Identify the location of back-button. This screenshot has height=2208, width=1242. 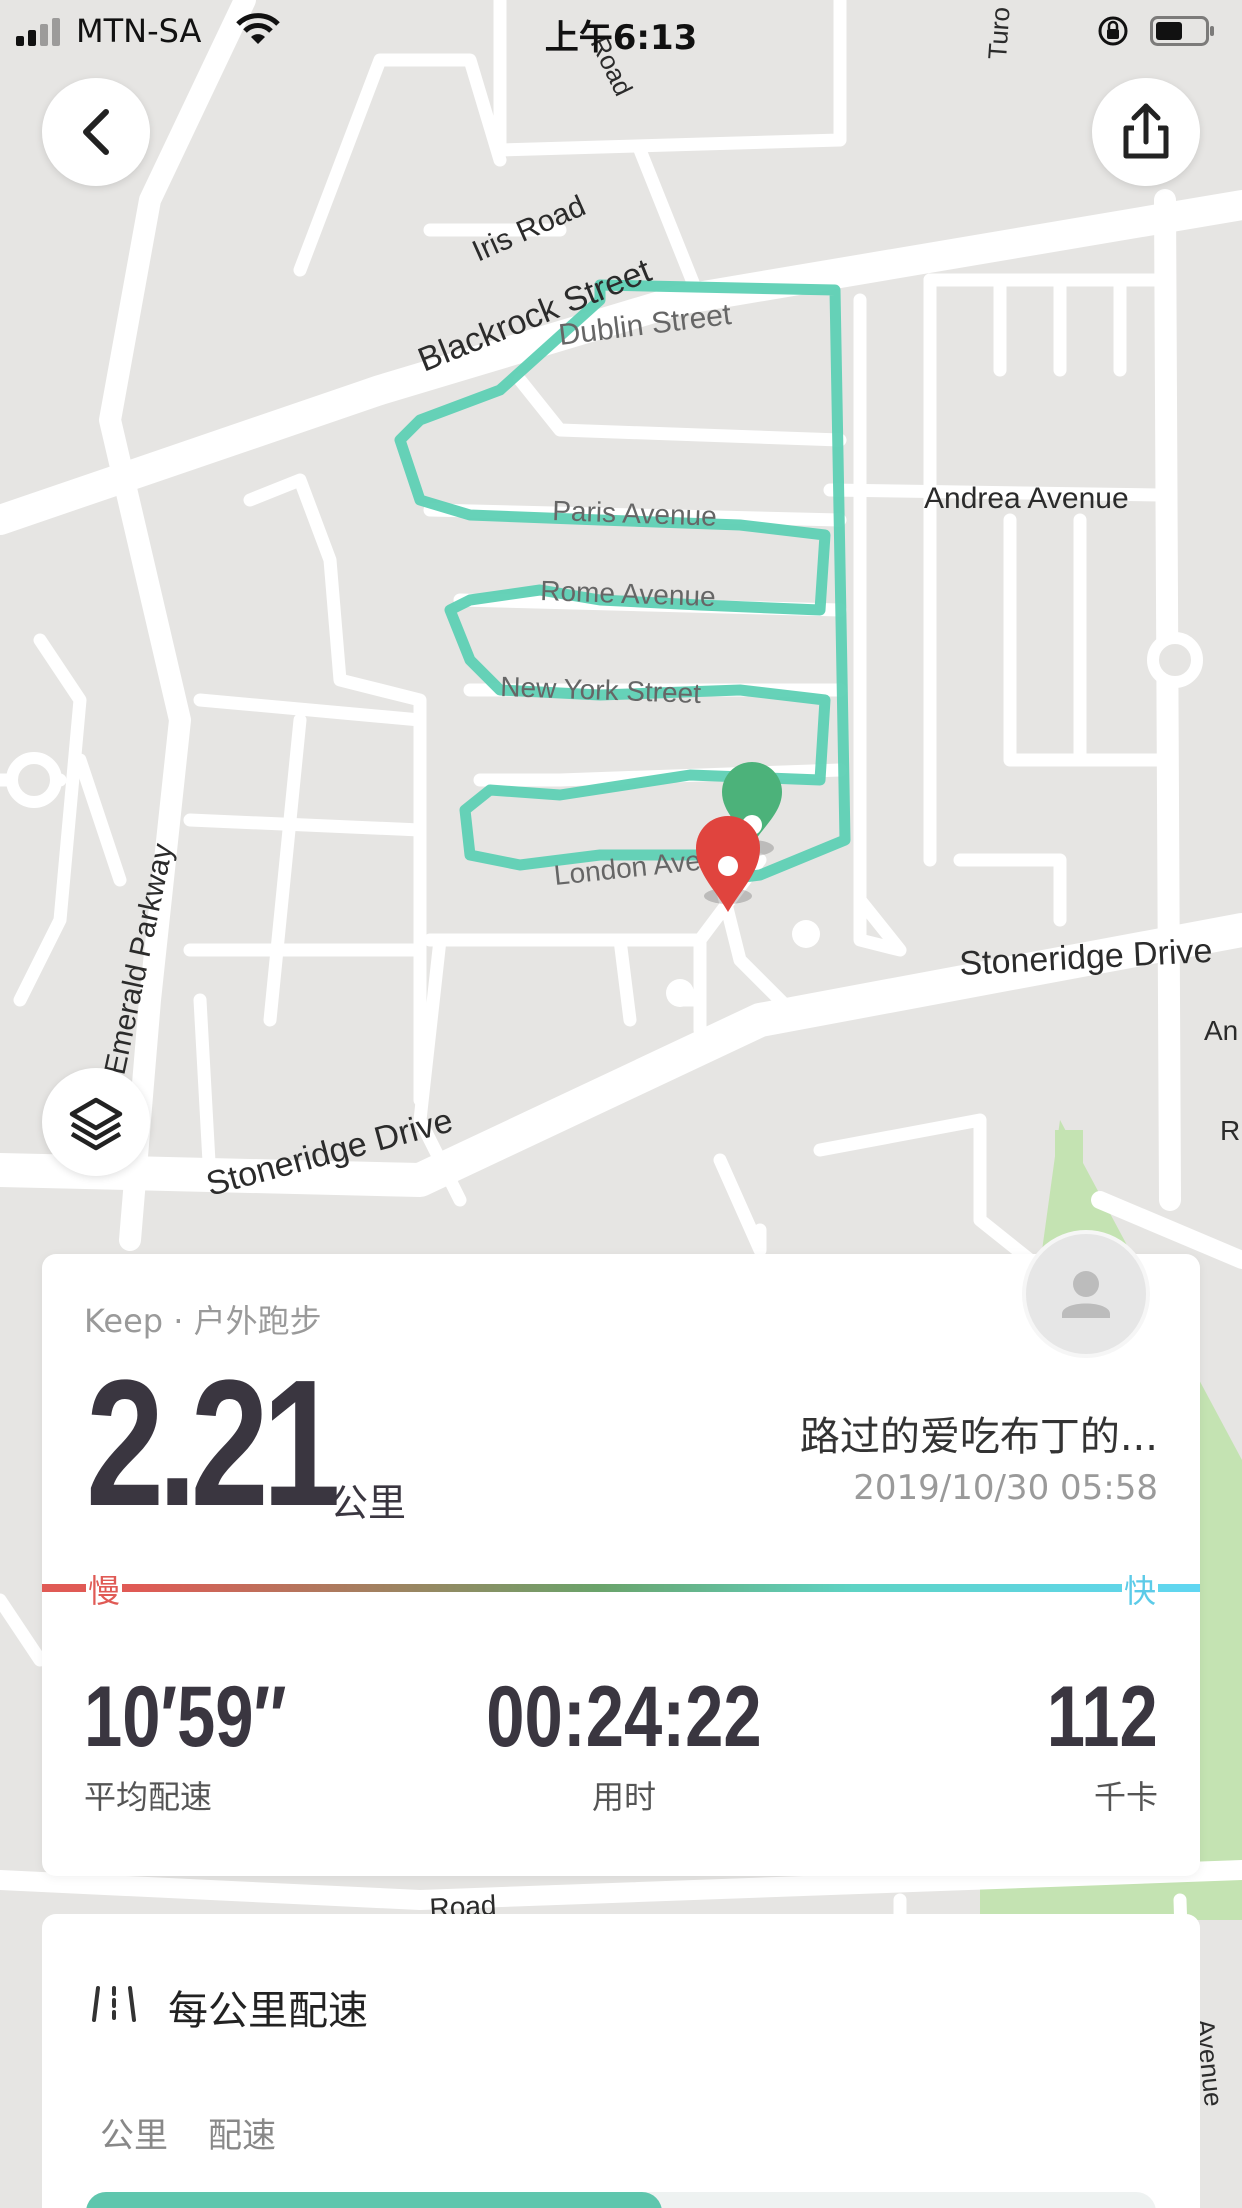
(96, 132).